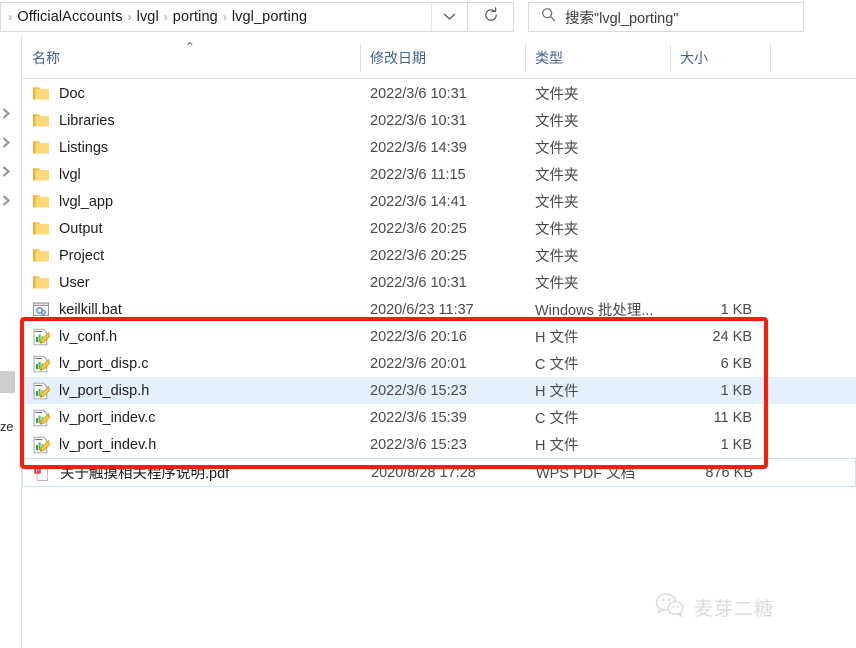 The height and width of the screenshot is (648, 856). I want to click on file-row: Libraries 2022/3/6 10:31 文件夹, so click(439, 120).